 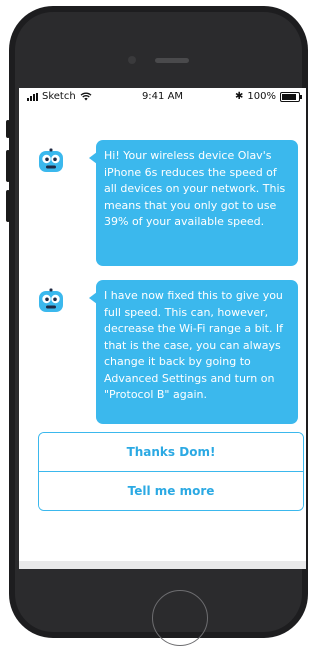 I want to click on earpiece-speaker, so click(x=172, y=60).